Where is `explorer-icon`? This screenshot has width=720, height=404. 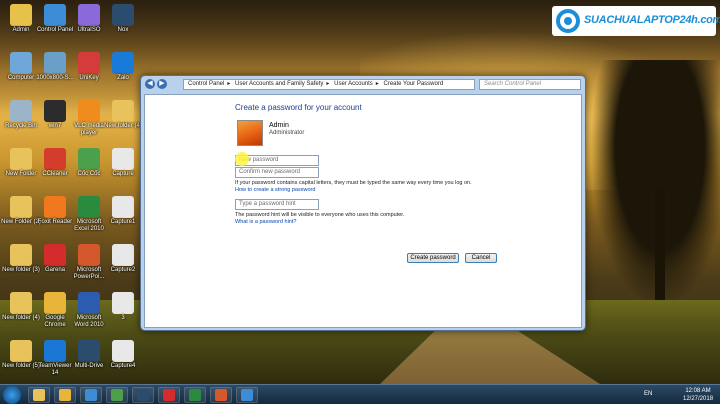 explorer-icon is located at coordinates (39, 395).